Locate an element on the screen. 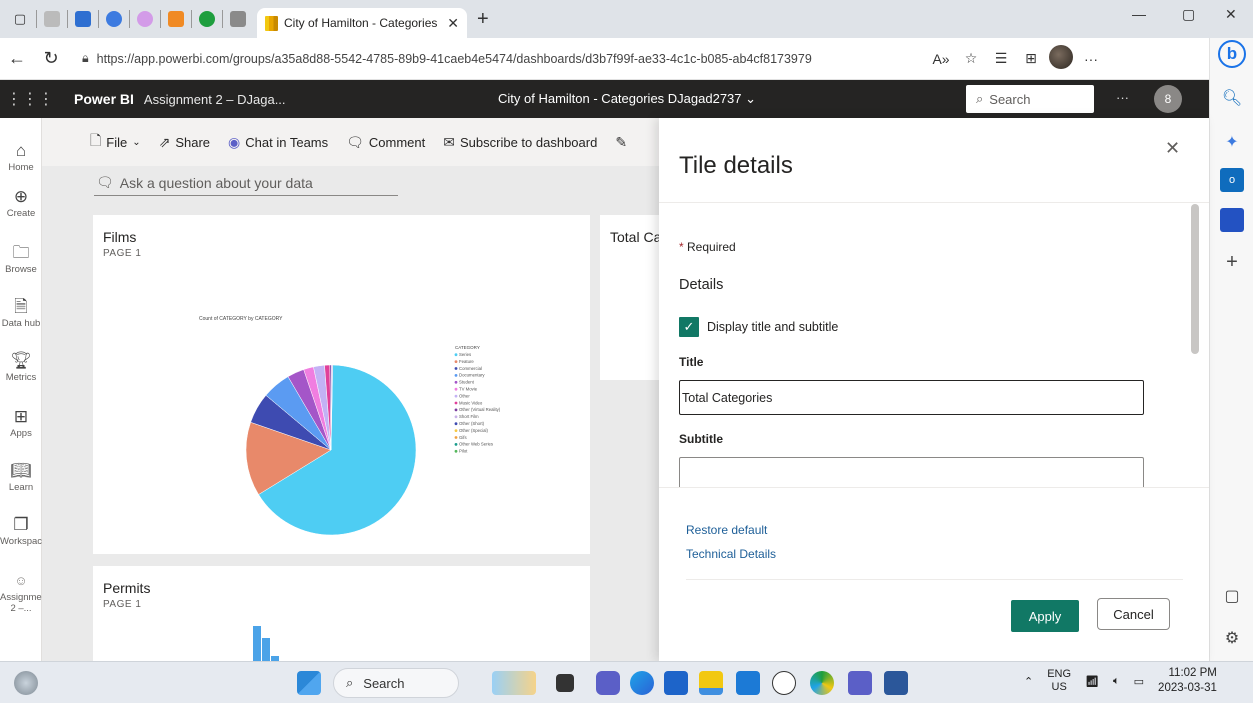  battery-icon: ▭ is located at coordinates (1139, 681).